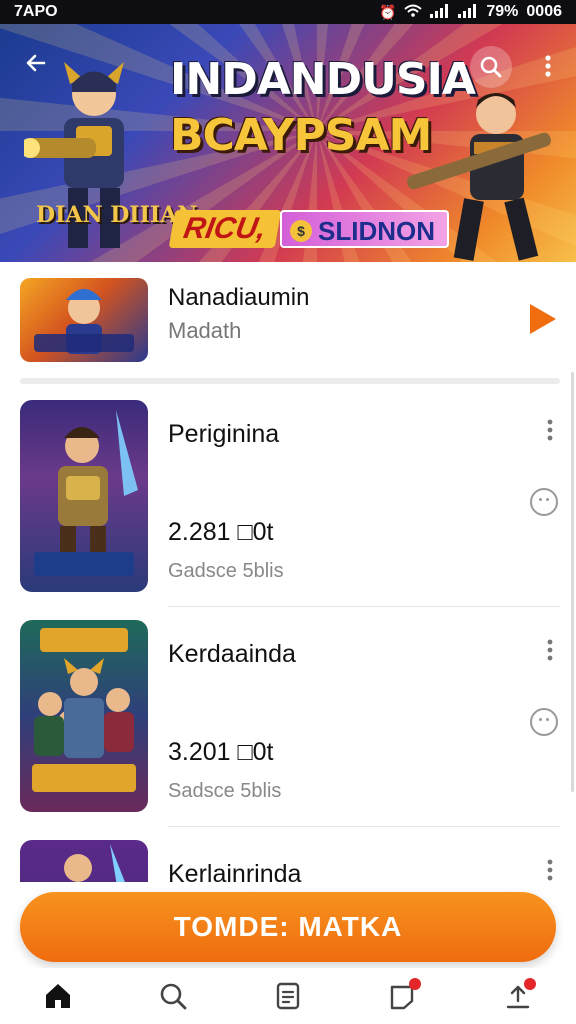 Image resolution: width=576 pixels, height=1024 pixels. I want to click on search-button, so click(491, 67).